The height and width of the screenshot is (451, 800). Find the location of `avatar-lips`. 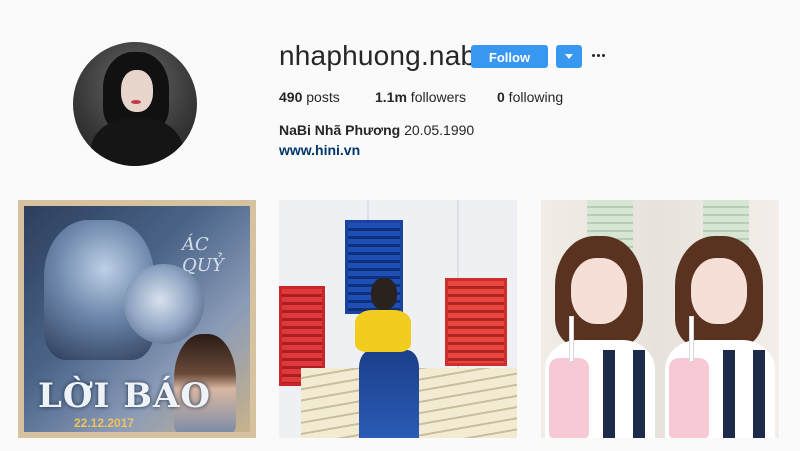

avatar-lips is located at coordinates (136, 102).